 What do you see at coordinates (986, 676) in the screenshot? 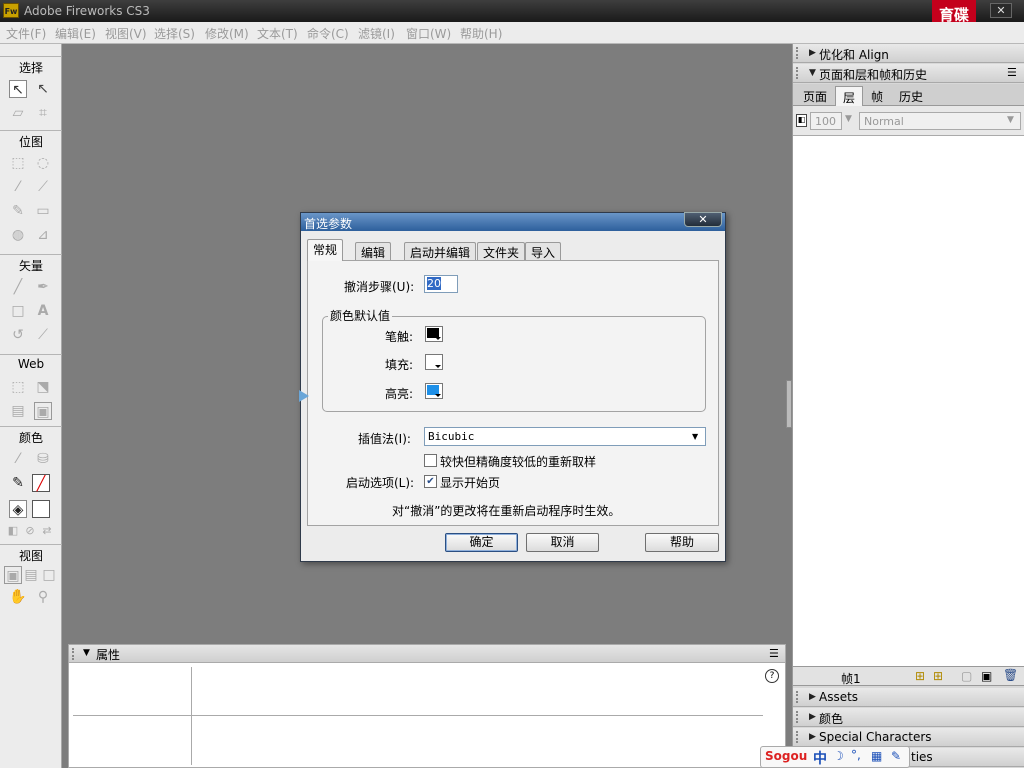
I see `duplicate-layer-icon: ▣` at bounding box center [986, 676].